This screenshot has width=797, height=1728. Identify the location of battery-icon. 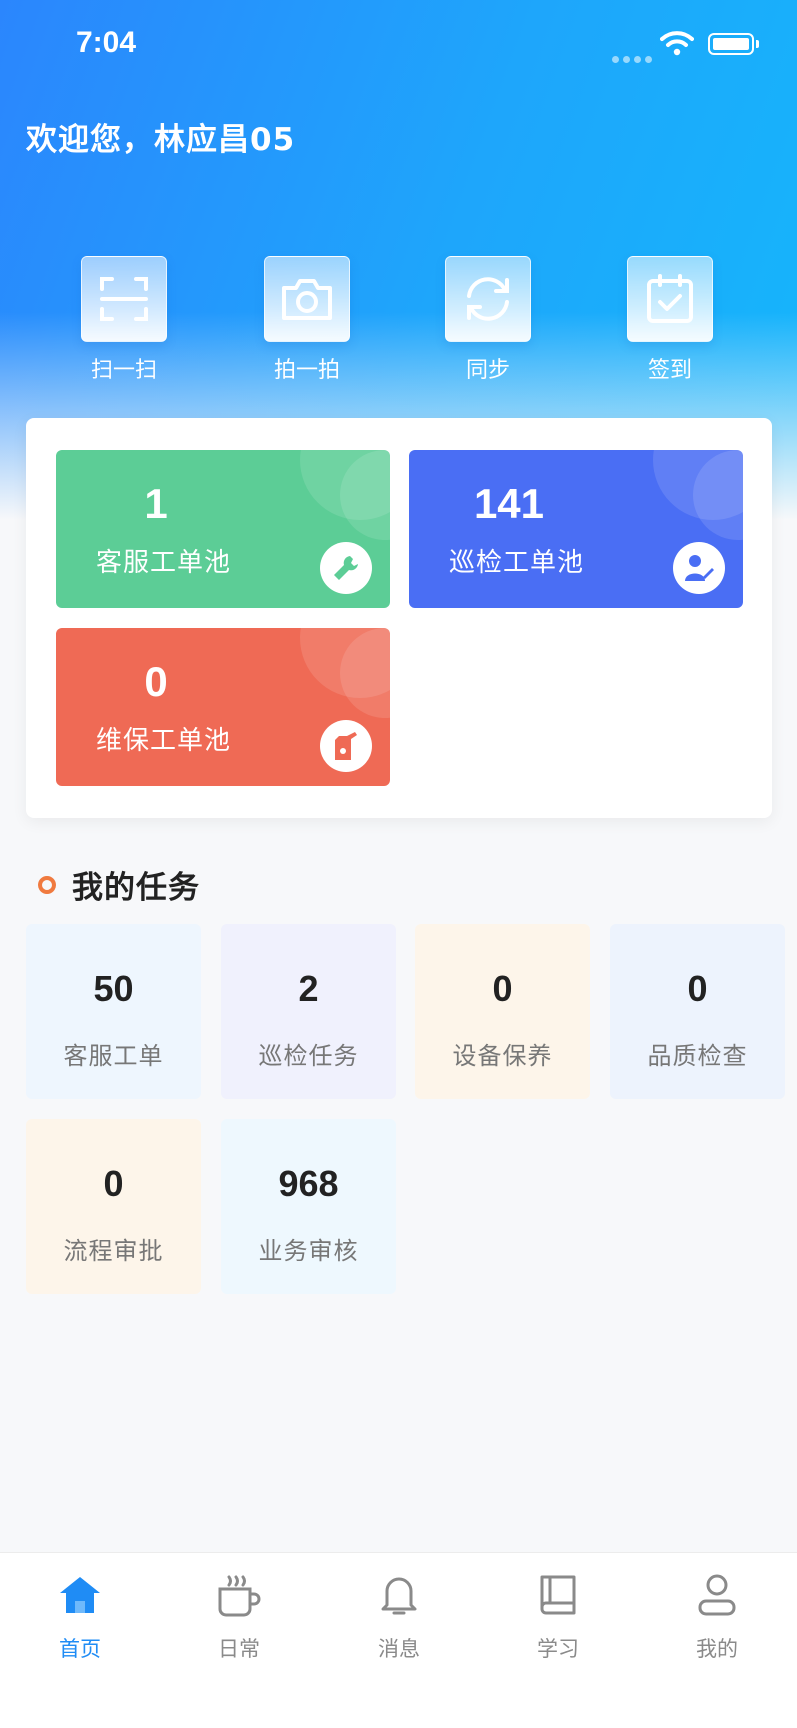
(733, 44).